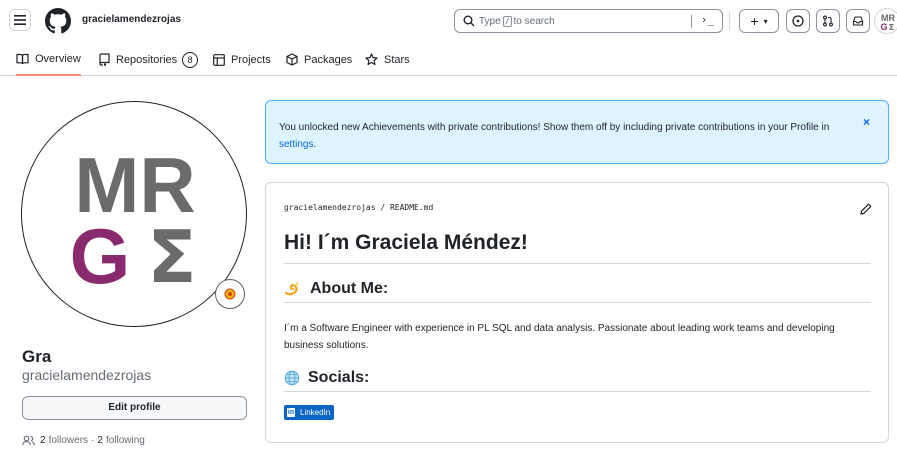  I want to click on tab-overview-label: Overview, so click(58, 59).